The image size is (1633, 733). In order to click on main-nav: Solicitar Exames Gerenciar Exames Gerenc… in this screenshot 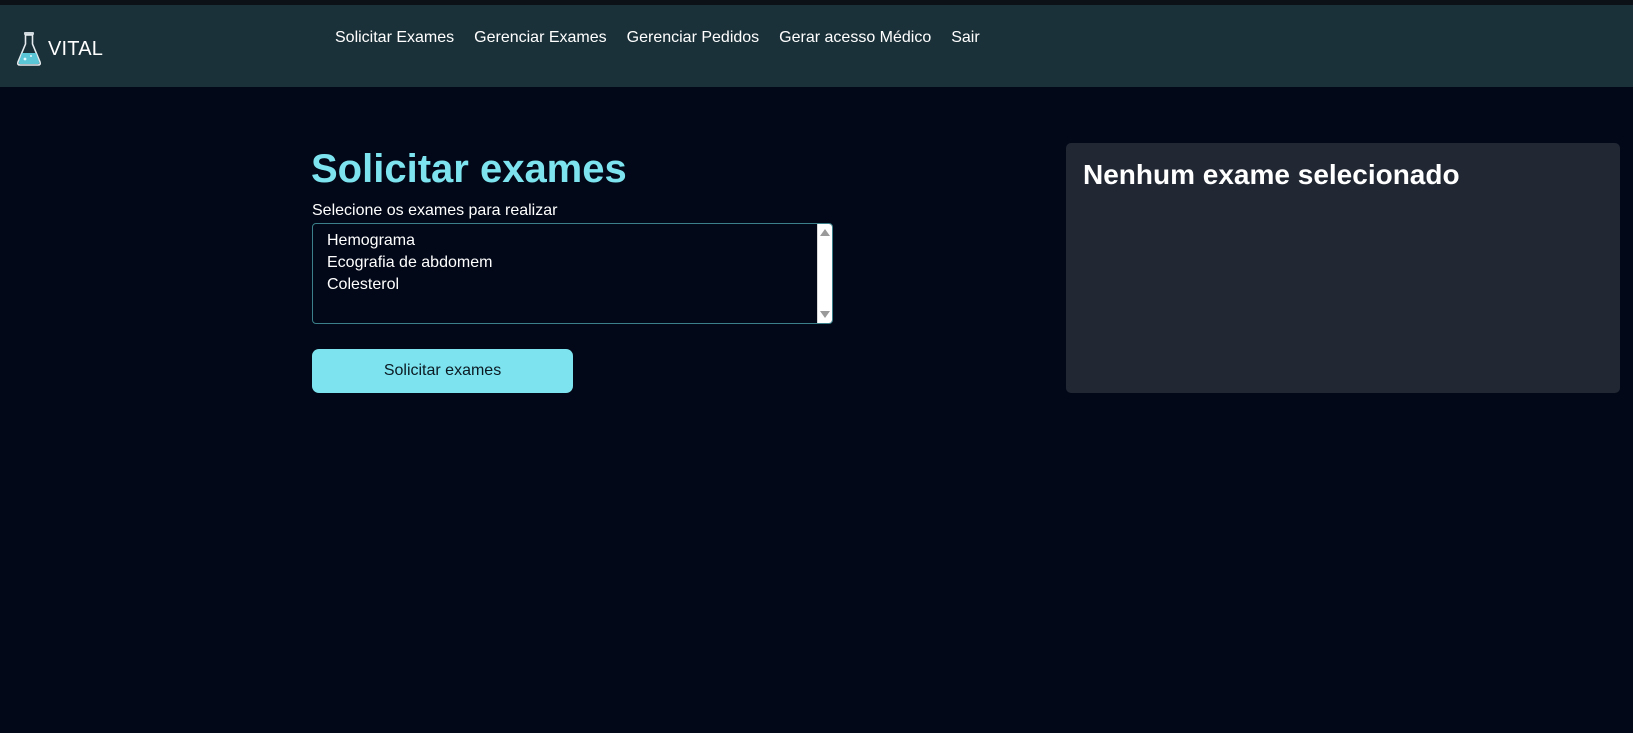, I will do `click(667, 38)`.